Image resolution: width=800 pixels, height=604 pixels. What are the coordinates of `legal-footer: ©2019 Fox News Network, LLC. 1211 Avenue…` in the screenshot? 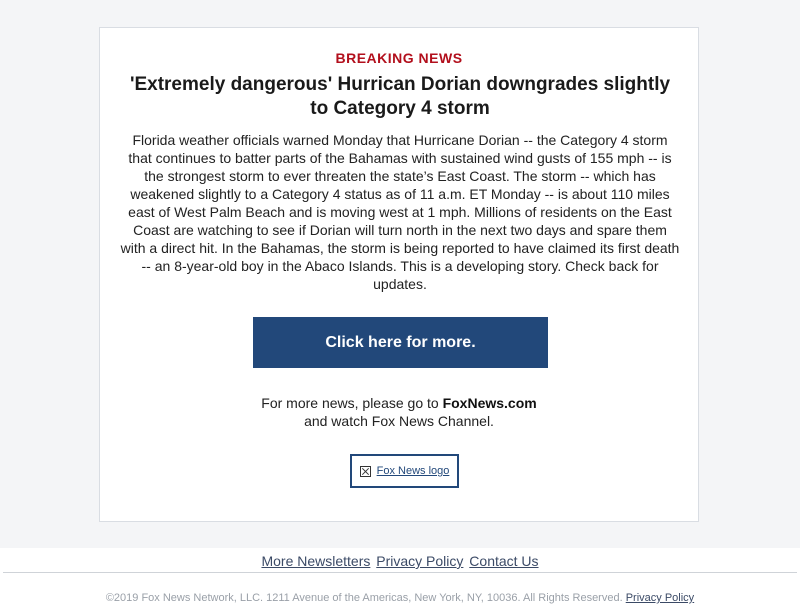 It's located at (400, 598).